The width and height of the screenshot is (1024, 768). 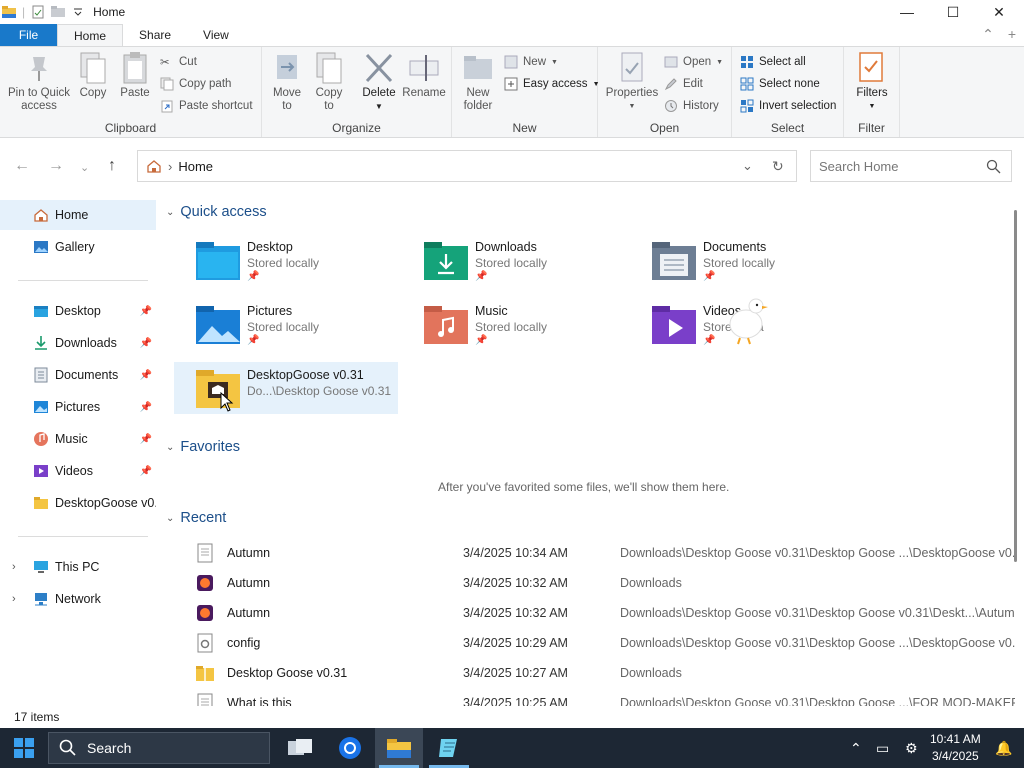 I want to click on quick-access-tile-downloads: Downloads Stored locally 📌, so click(x=514, y=260).